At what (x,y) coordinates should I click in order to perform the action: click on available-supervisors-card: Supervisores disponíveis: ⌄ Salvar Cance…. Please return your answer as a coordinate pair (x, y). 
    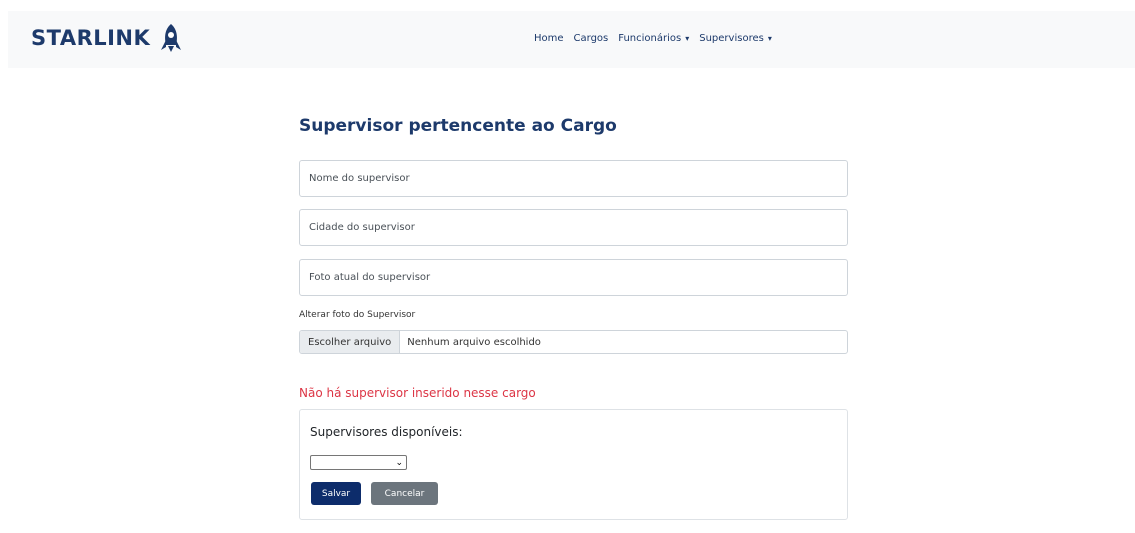
    Looking at the image, I should click on (573, 464).